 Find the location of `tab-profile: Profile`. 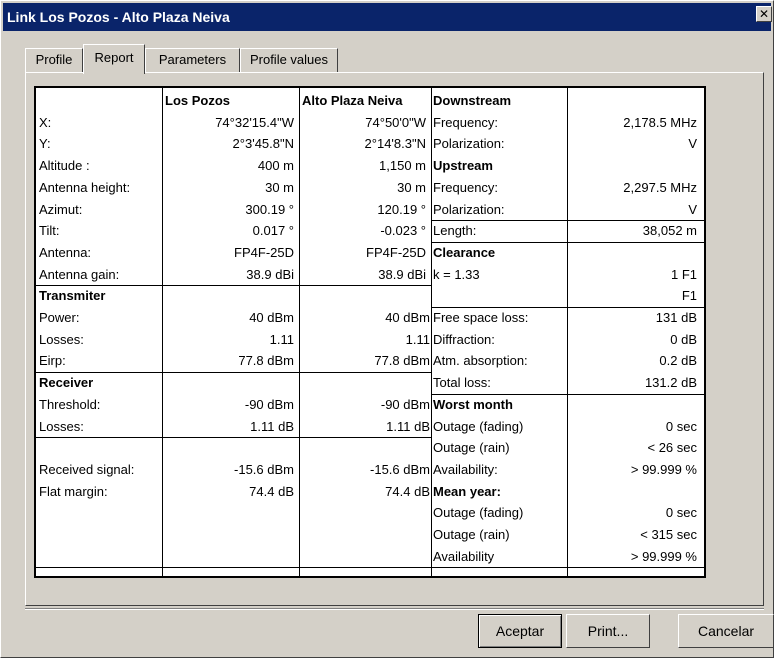

tab-profile: Profile is located at coordinates (54, 60).